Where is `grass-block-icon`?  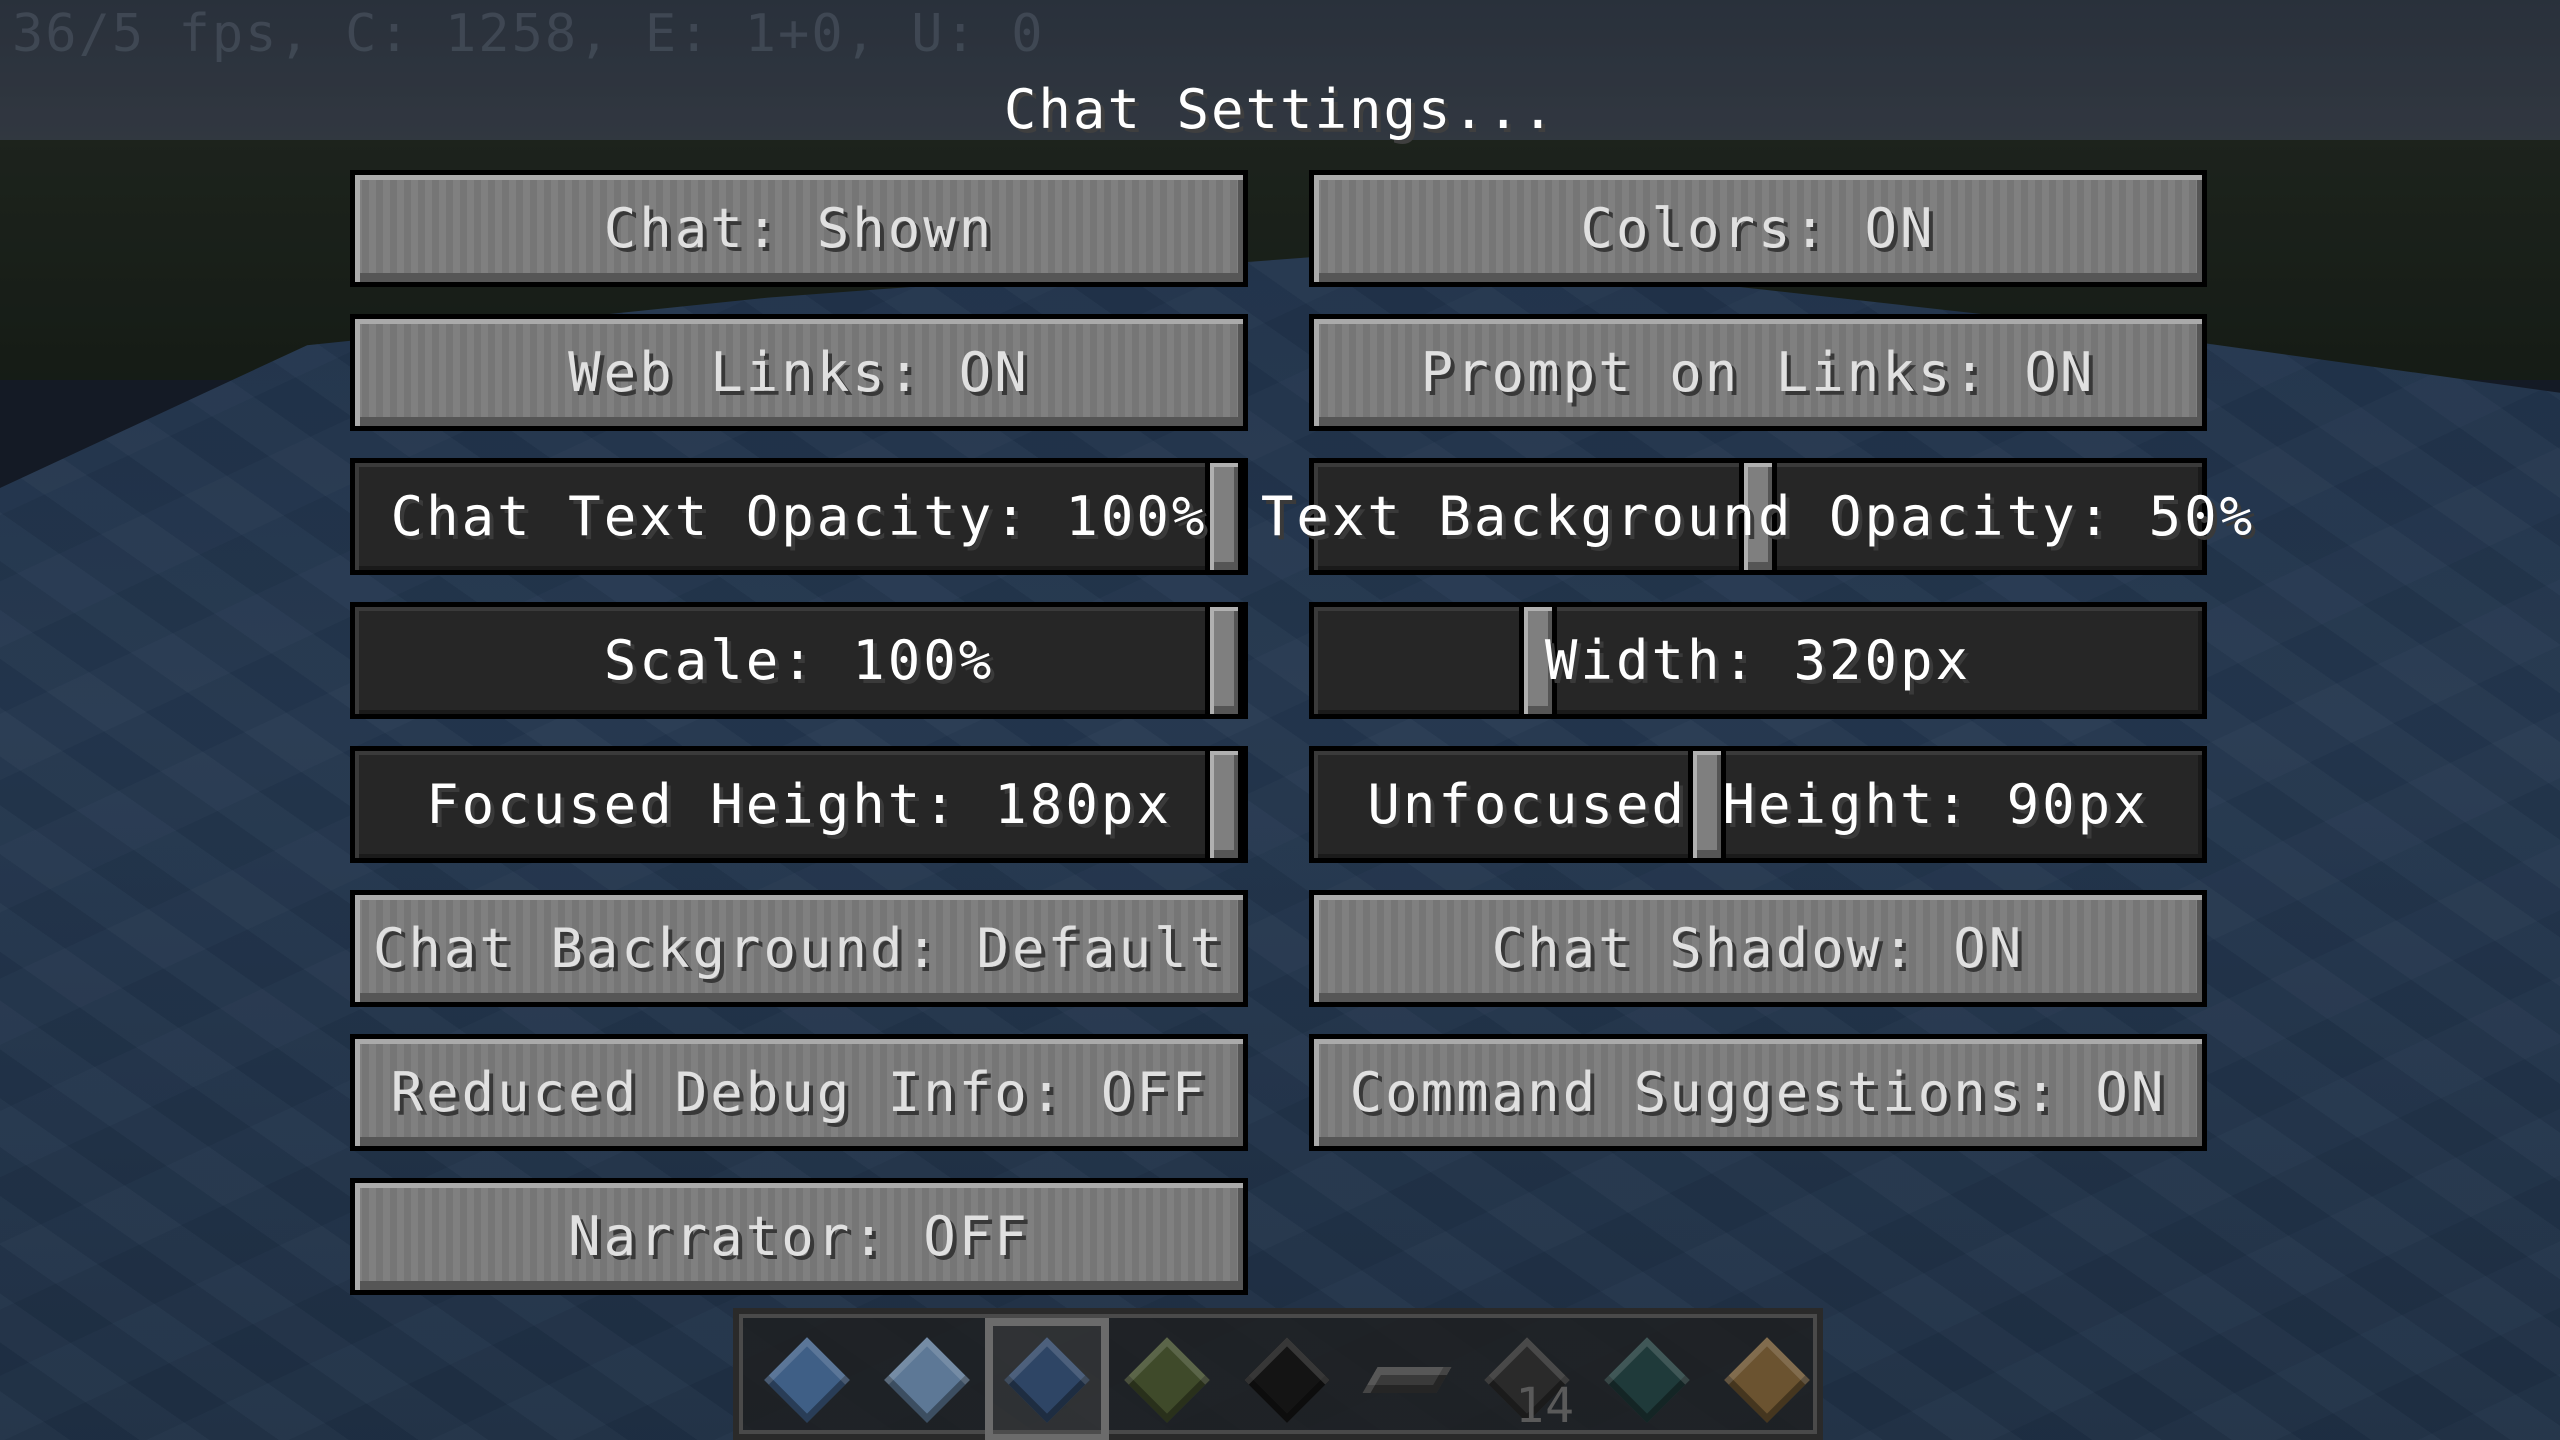 grass-block-icon is located at coordinates (1167, 1380).